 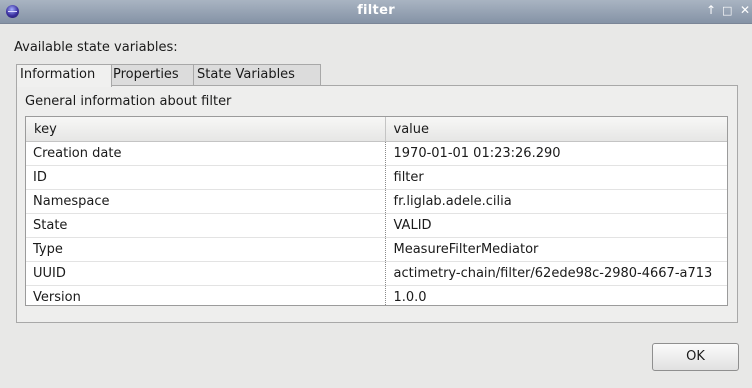 What do you see at coordinates (64, 75) in the screenshot?
I see `tab-information: Information` at bounding box center [64, 75].